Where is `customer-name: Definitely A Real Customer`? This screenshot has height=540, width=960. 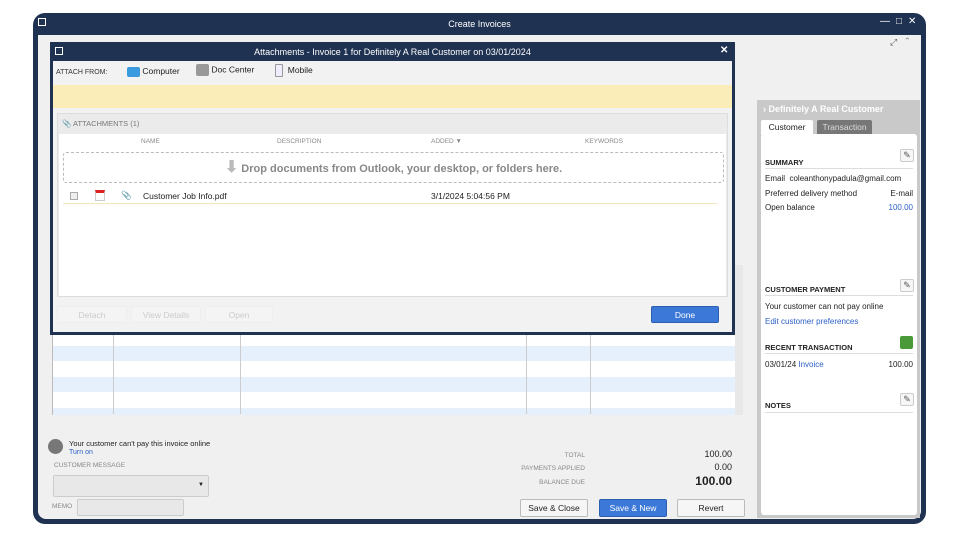 customer-name: Definitely A Real Customer is located at coordinates (826, 109).